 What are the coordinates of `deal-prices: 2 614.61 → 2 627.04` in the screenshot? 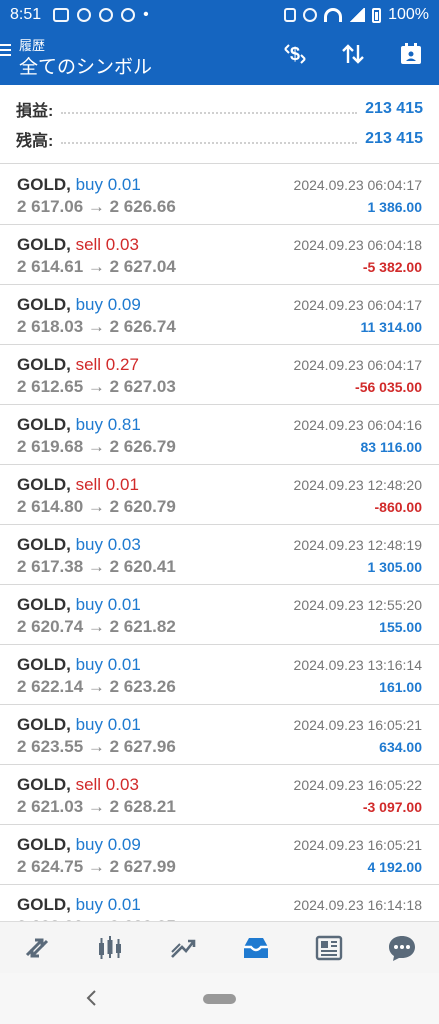 It's located at (96, 266).